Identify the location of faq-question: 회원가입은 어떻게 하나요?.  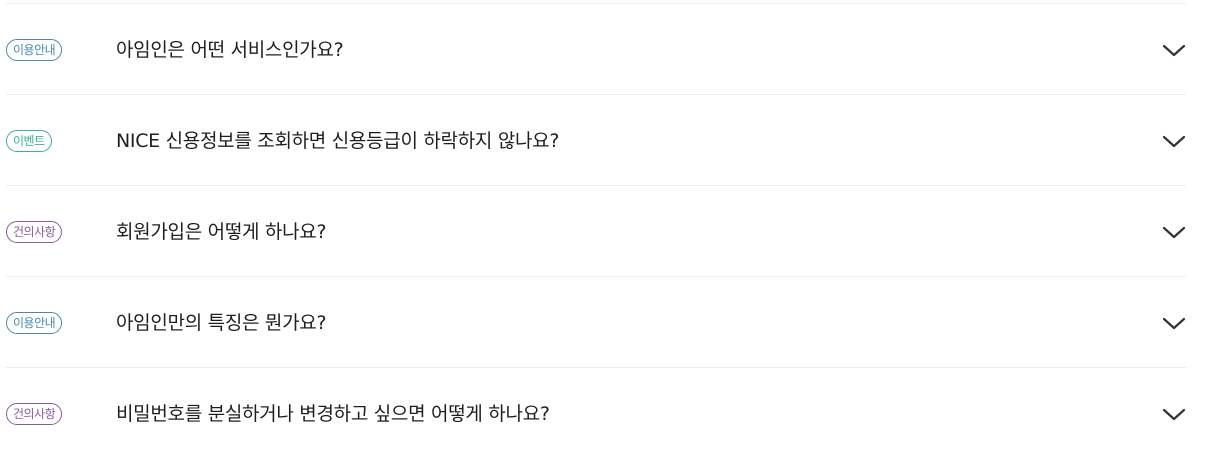
(221, 232).